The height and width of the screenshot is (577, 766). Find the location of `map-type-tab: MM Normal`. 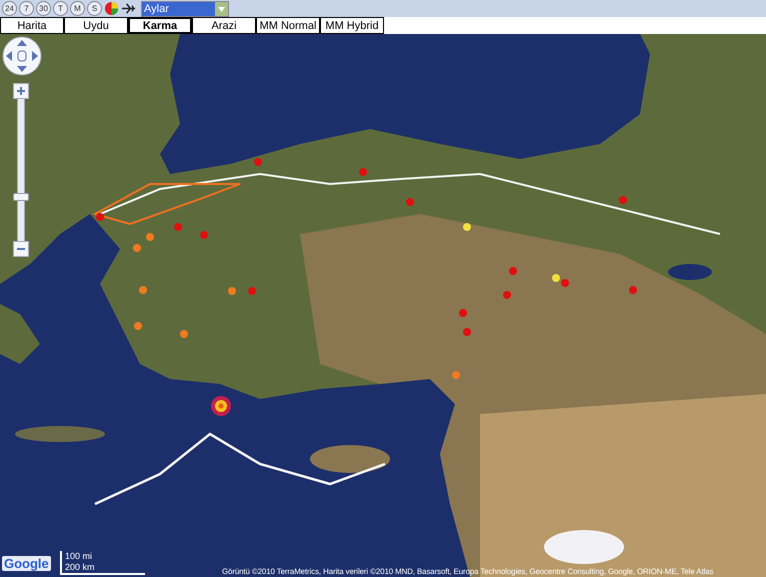

map-type-tab: MM Normal is located at coordinates (288, 25).